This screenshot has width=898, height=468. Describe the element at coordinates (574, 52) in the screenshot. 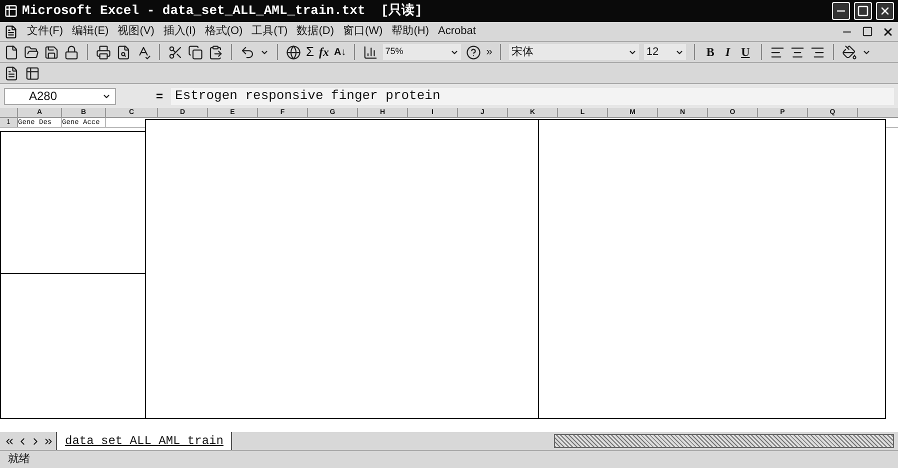

I see `font-dropdown: 宋体` at that location.